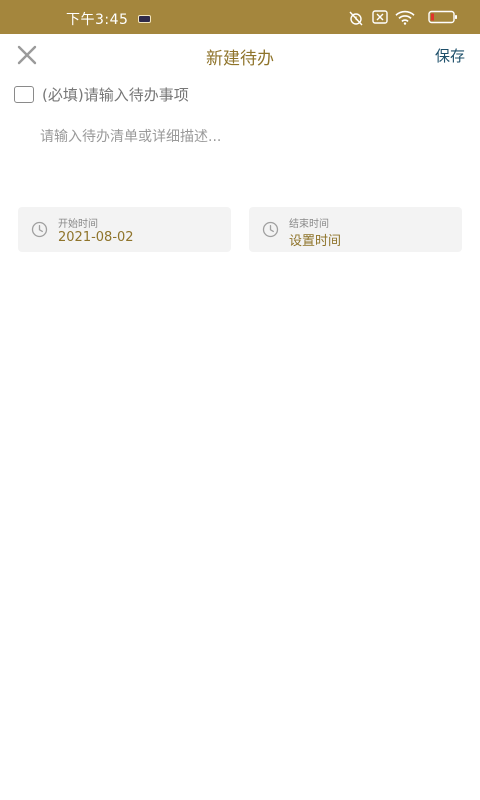  I want to click on save-button: 保存, so click(450, 55).